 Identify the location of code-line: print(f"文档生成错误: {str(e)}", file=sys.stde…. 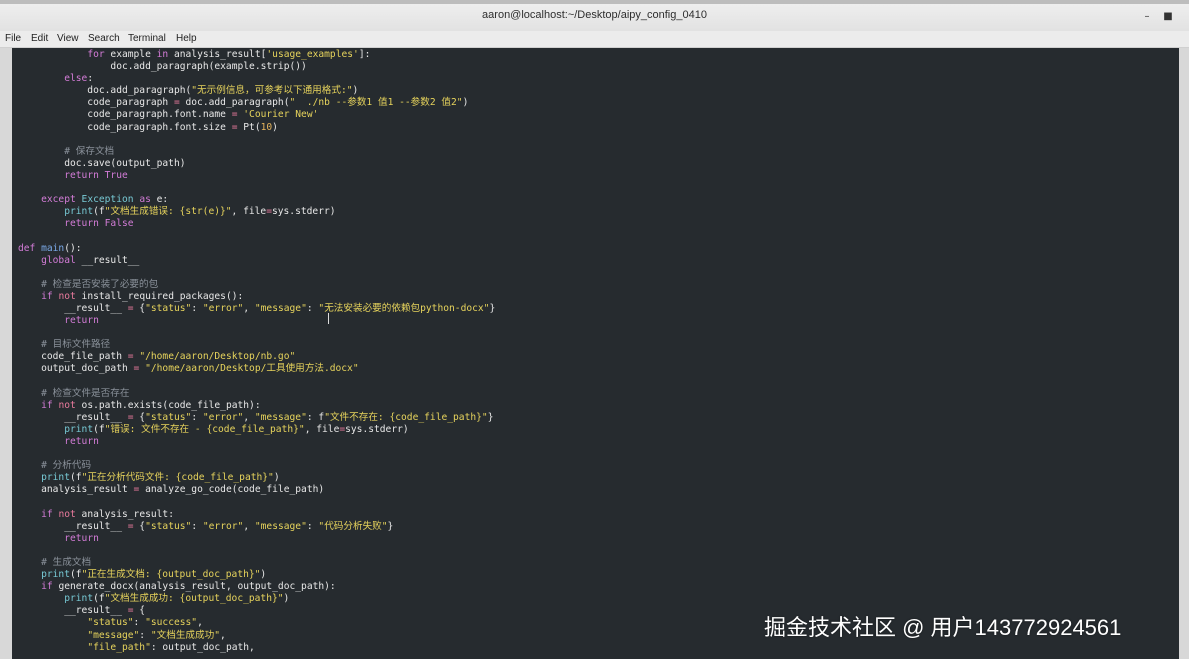
(256, 212).